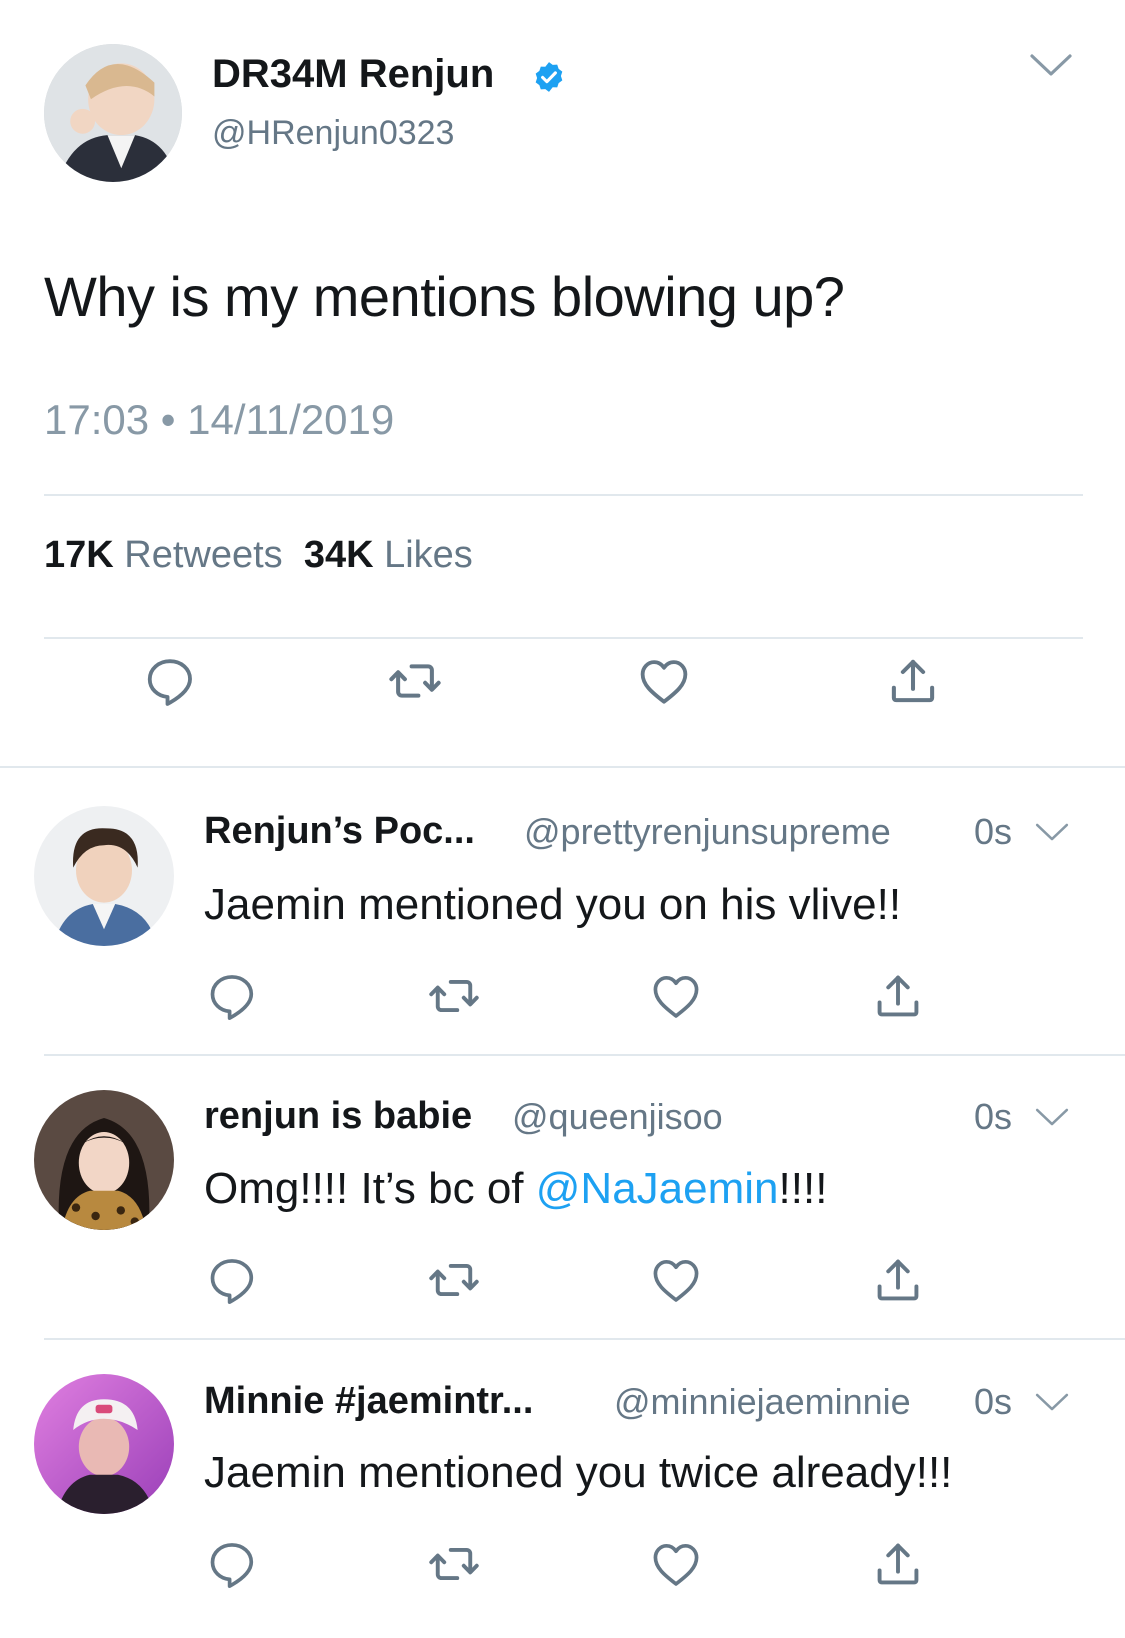 This screenshot has height=1638, width=1125. I want to click on reply-author-name: renjun is babie, so click(338, 1116).